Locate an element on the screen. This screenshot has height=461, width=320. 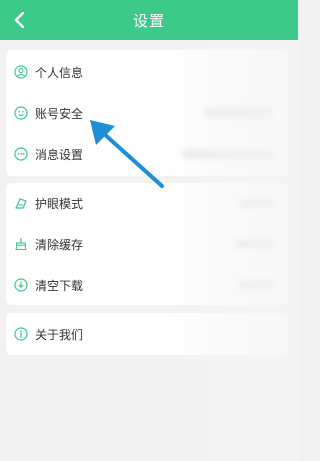
settings-item-account-security: 账号安全 is located at coordinates (147, 113).